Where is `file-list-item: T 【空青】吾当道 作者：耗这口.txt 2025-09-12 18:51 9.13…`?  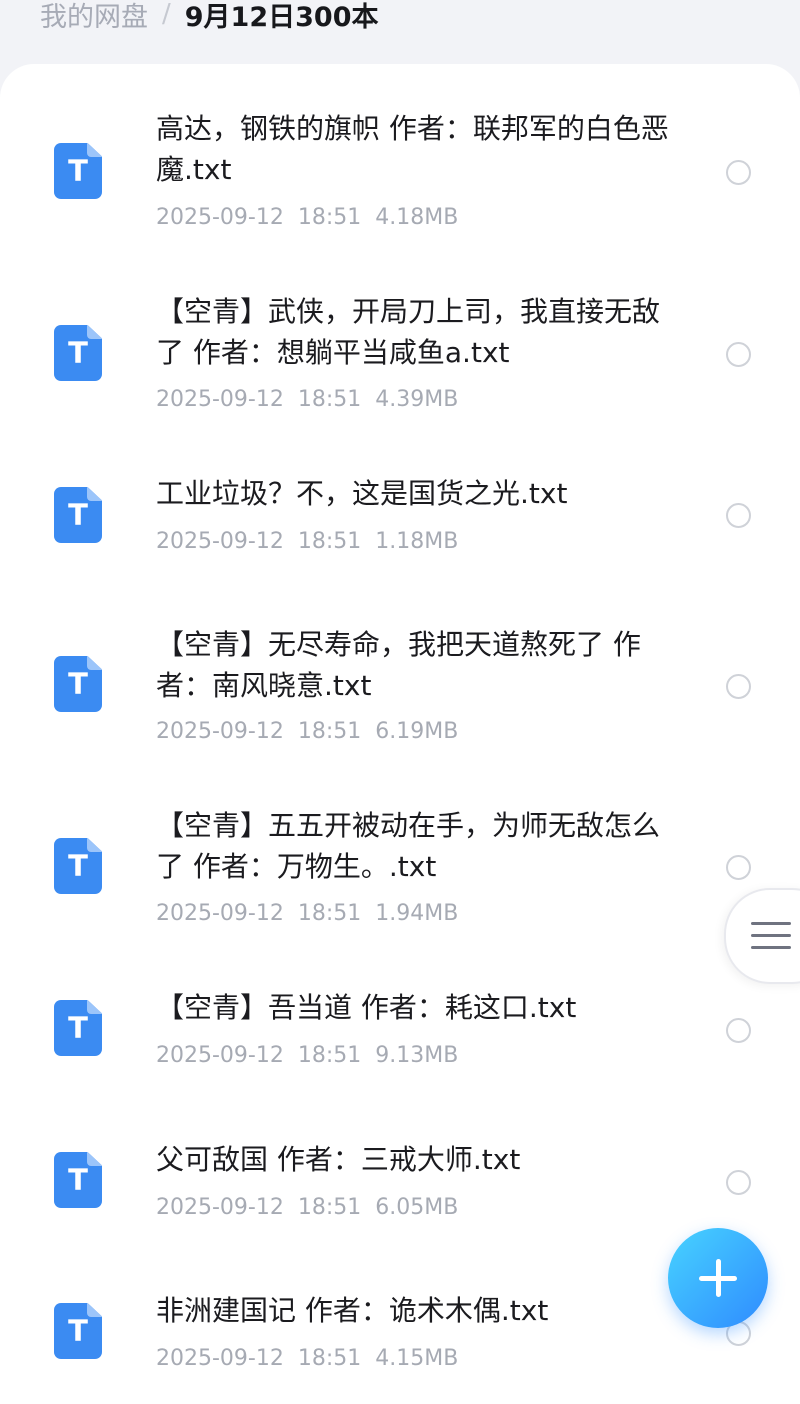 file-list-item: T 【空青】吾当道 作者：耗这口.txt 2025-09-12 18:51 9.13… is located at coordinates (400, 1062).